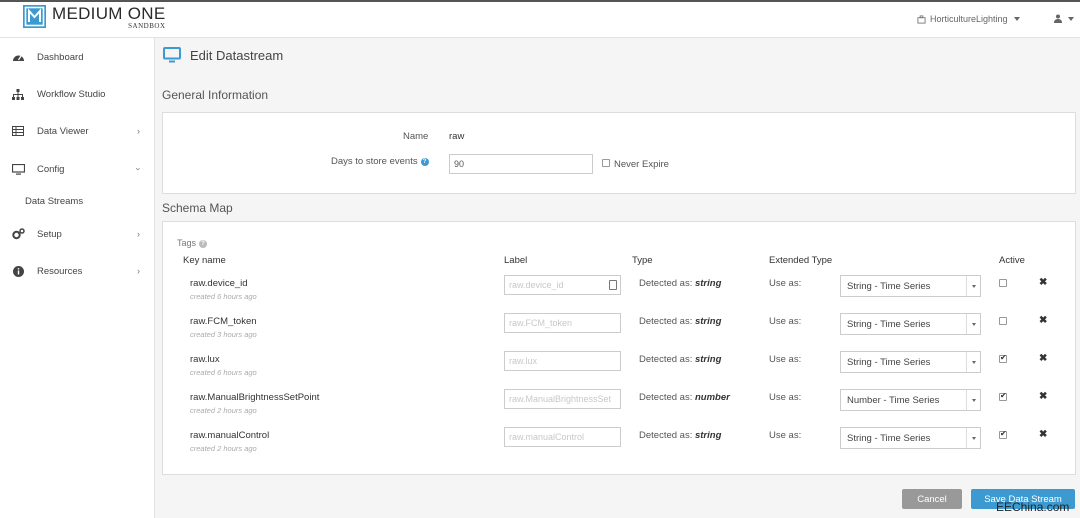  Describe the element at coordinates (416, 136) in the screenshot. I see `name-label: Name` at that location.